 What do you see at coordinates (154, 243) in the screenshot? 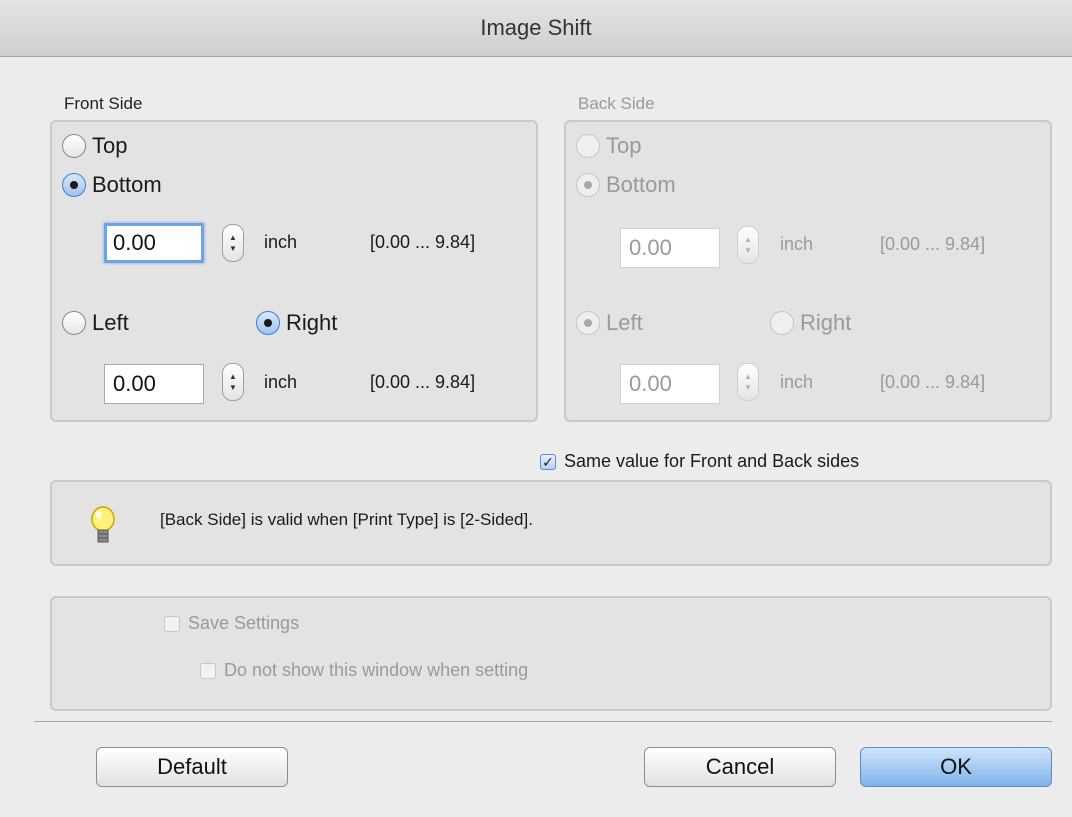
I see `front-vertical-shift-input: 0.00` at bounding box center [154, 243].